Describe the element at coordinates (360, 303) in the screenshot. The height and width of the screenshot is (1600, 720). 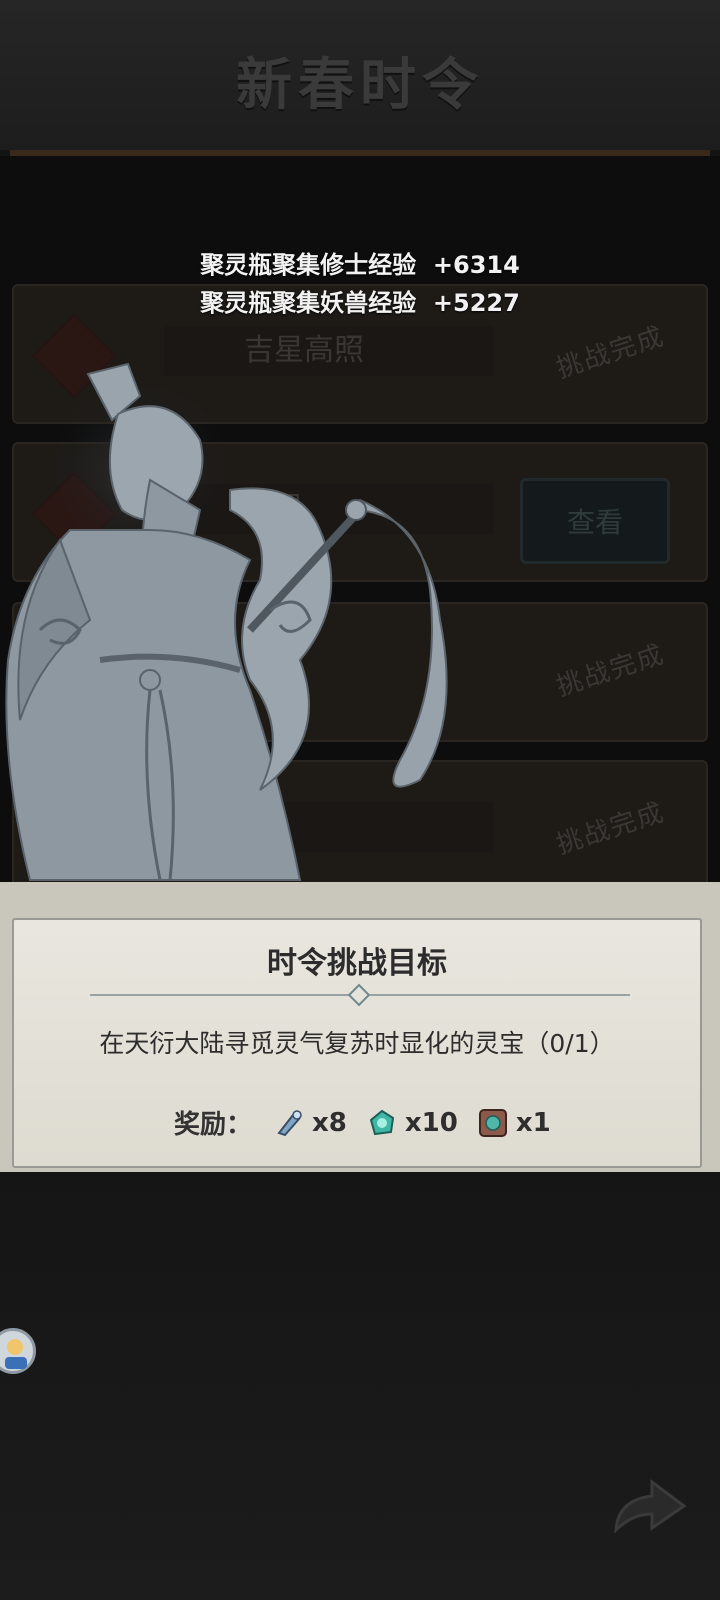
I see `exp-gain-line: 聚灵瓶聚集妖兽经验 +5227` at that location.